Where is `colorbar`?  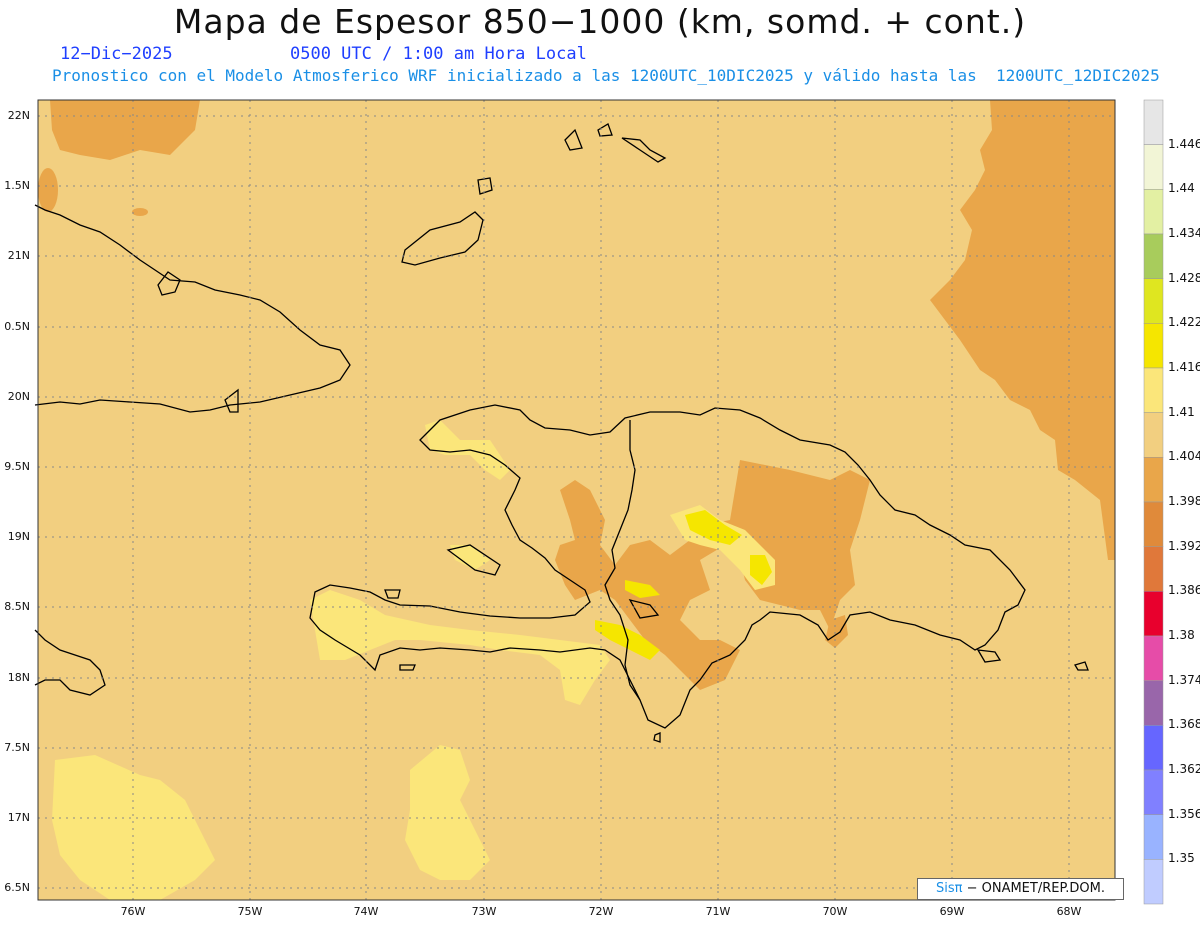 colorbar is located at coordinates (1153, 502).